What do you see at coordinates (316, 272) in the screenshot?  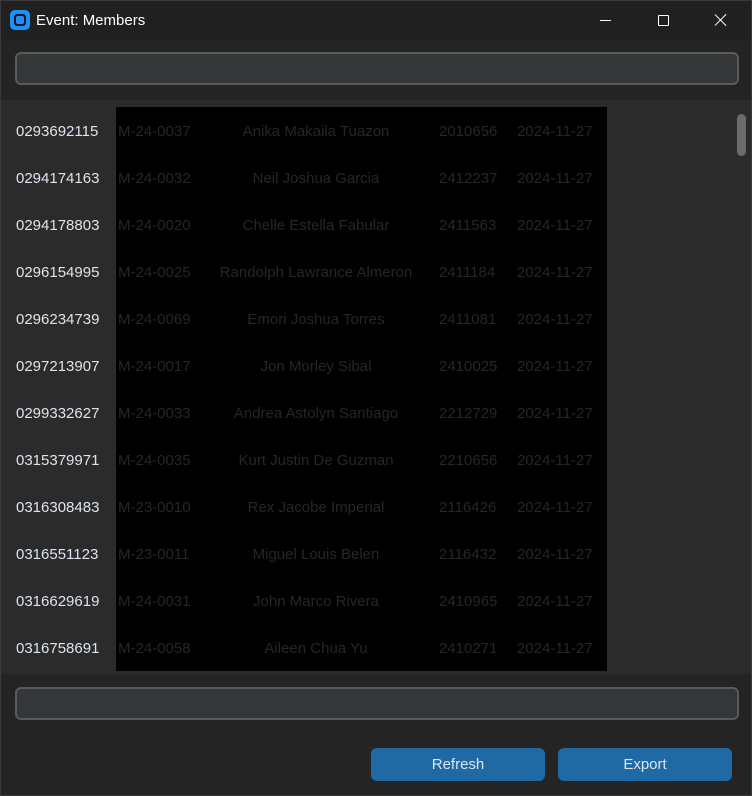 I see `member-name: Randolph Lawrance Almeron` at bounding box center [316, 272].